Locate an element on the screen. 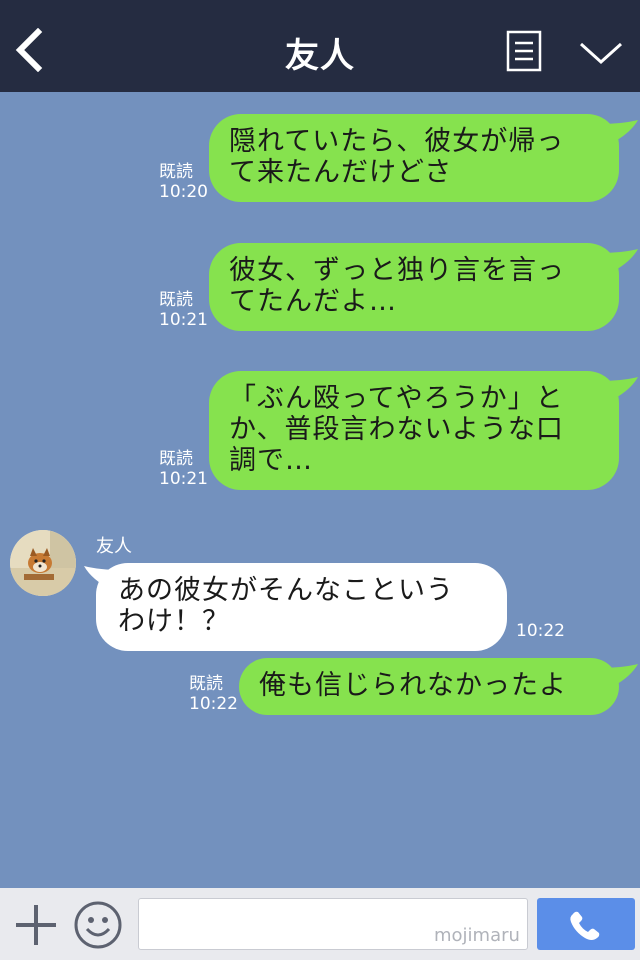 Image resolution: width=640 pixels, height=960 pixels. watermark: mojimaru is located at coordinates (477, 935).